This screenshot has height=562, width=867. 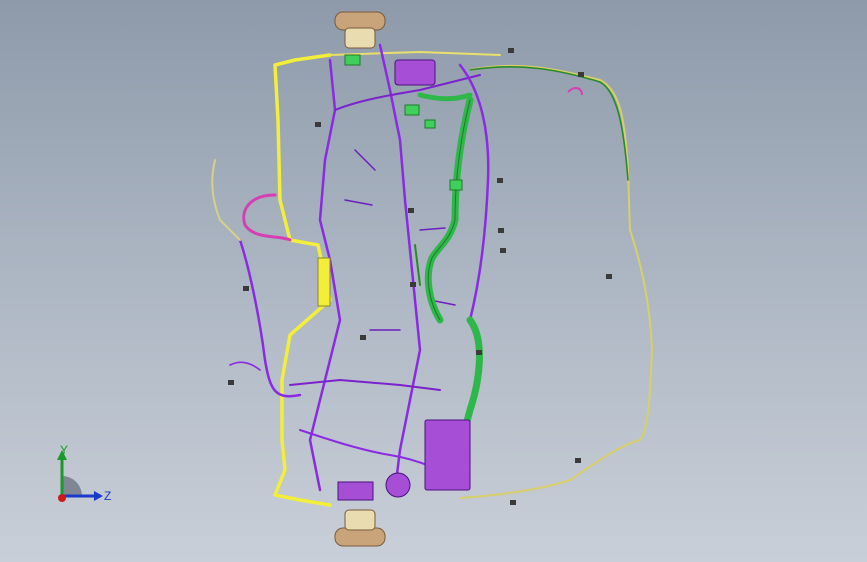 I want to click on triad-sector, so click(x=72, y=486).